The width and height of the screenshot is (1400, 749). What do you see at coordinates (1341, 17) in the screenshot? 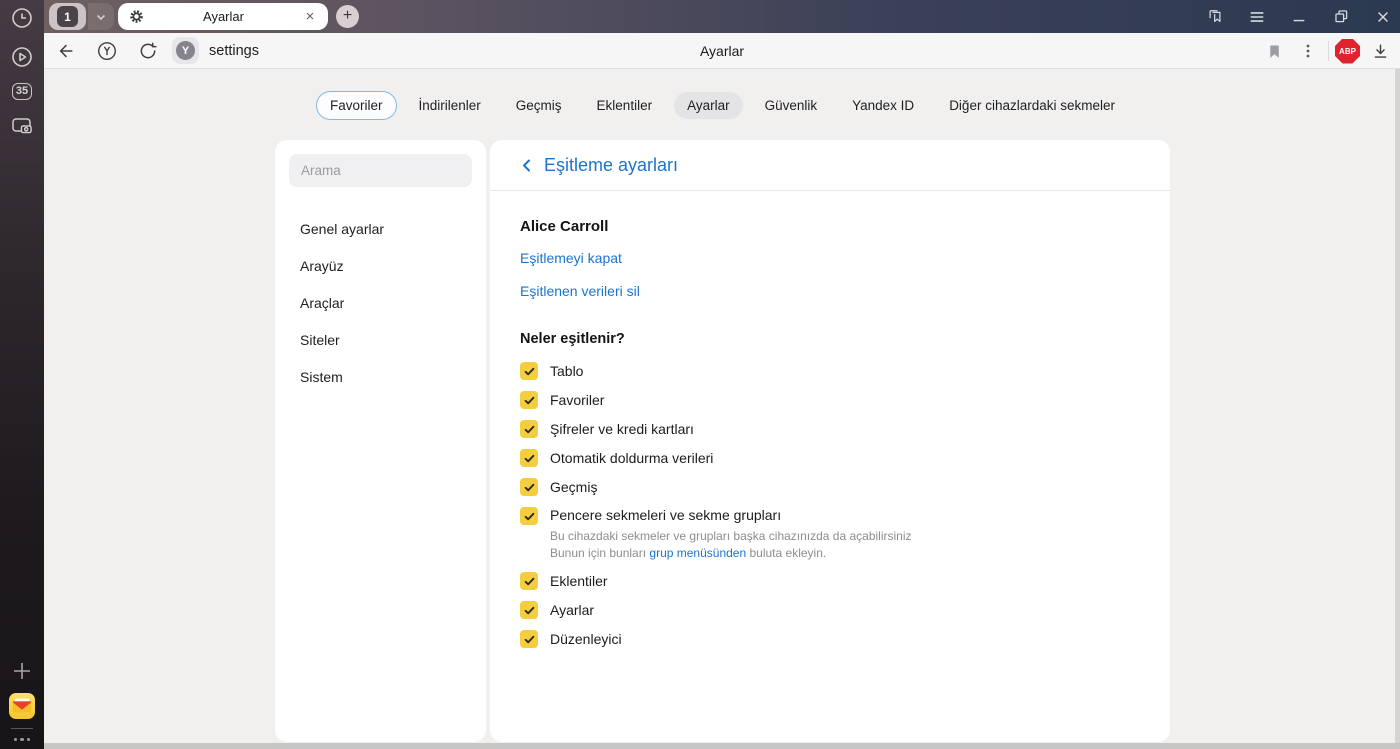
I see `window-restore-icon` at bounding box center [1341, 17].